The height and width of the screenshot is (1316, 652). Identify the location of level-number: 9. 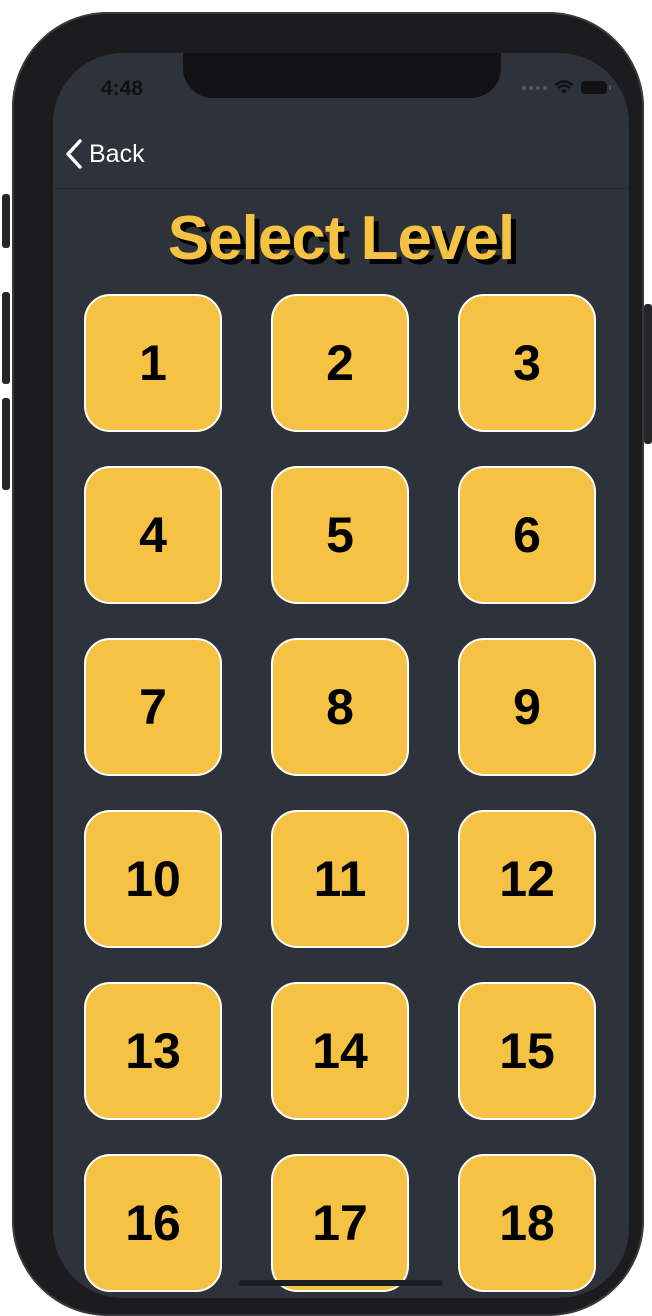
(527, 707).